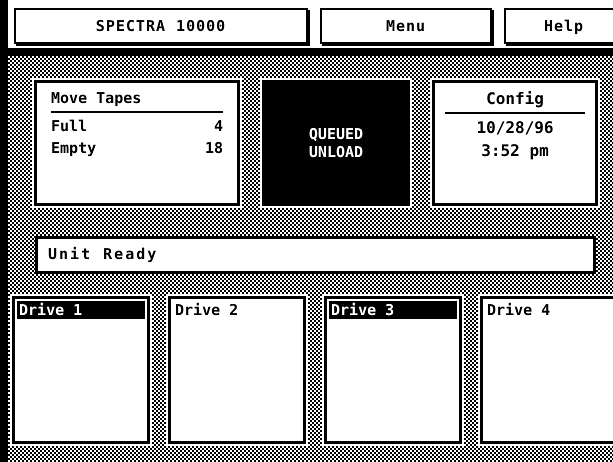 This screenshot has width=613, height=462. I want to click on menu-button: Menu, so click(406, 26).